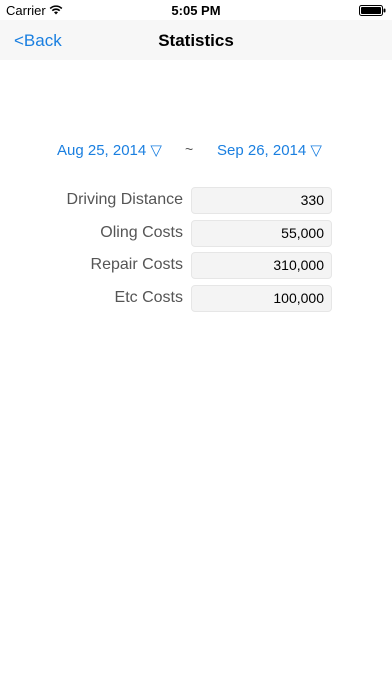 Image resolution: width=392 pixels, height=696 pixels. What do you see at coordinates (136, 264) in the screenshot?
I see `repair-costs-label: Repair Costs` at bounding box center [136, 264].